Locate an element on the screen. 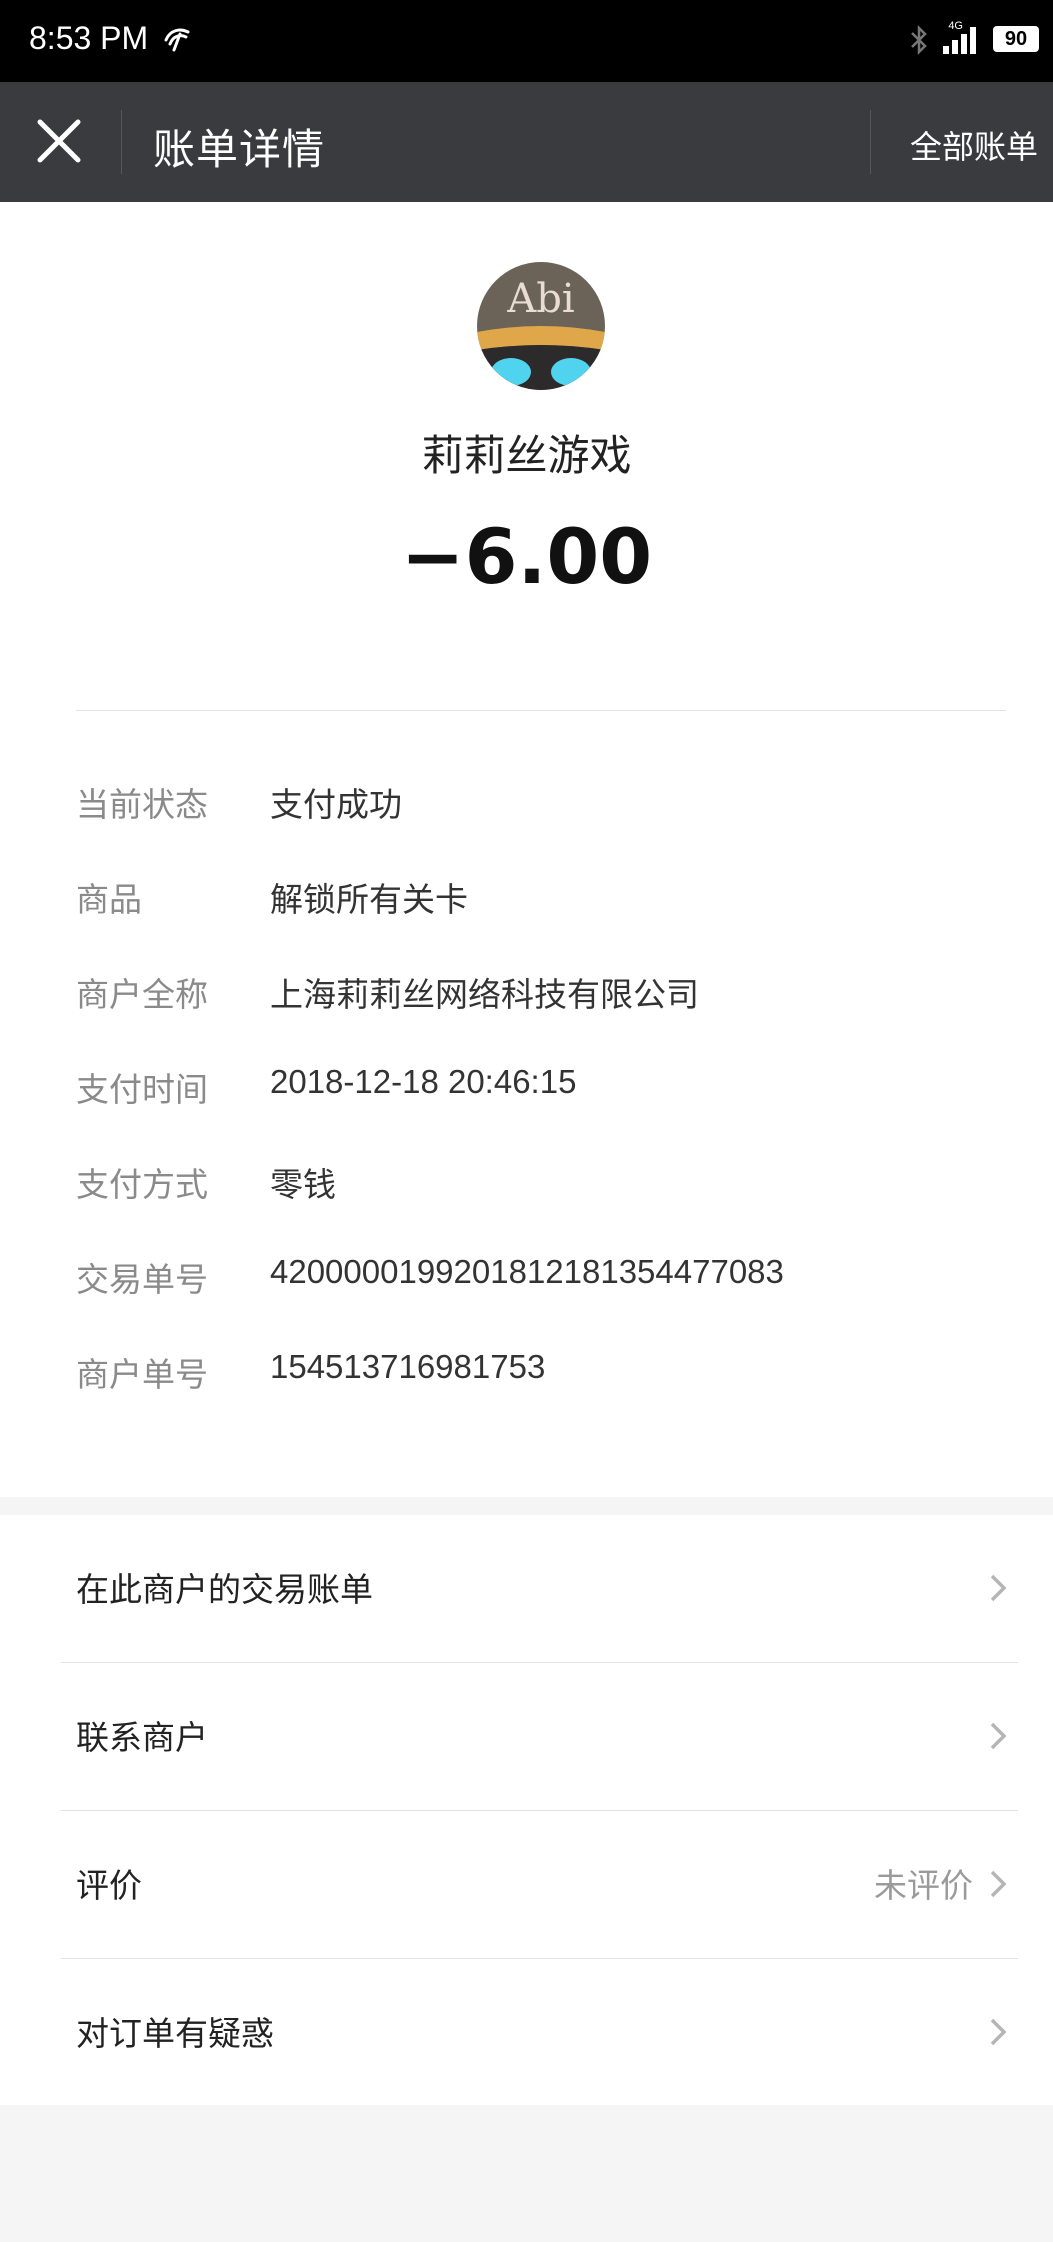 The width and height of the screenshot is (1053, 2242). detail-row-merchant-order-id: 商户单号 154513716981753 is located at coordinates (541, 1373).